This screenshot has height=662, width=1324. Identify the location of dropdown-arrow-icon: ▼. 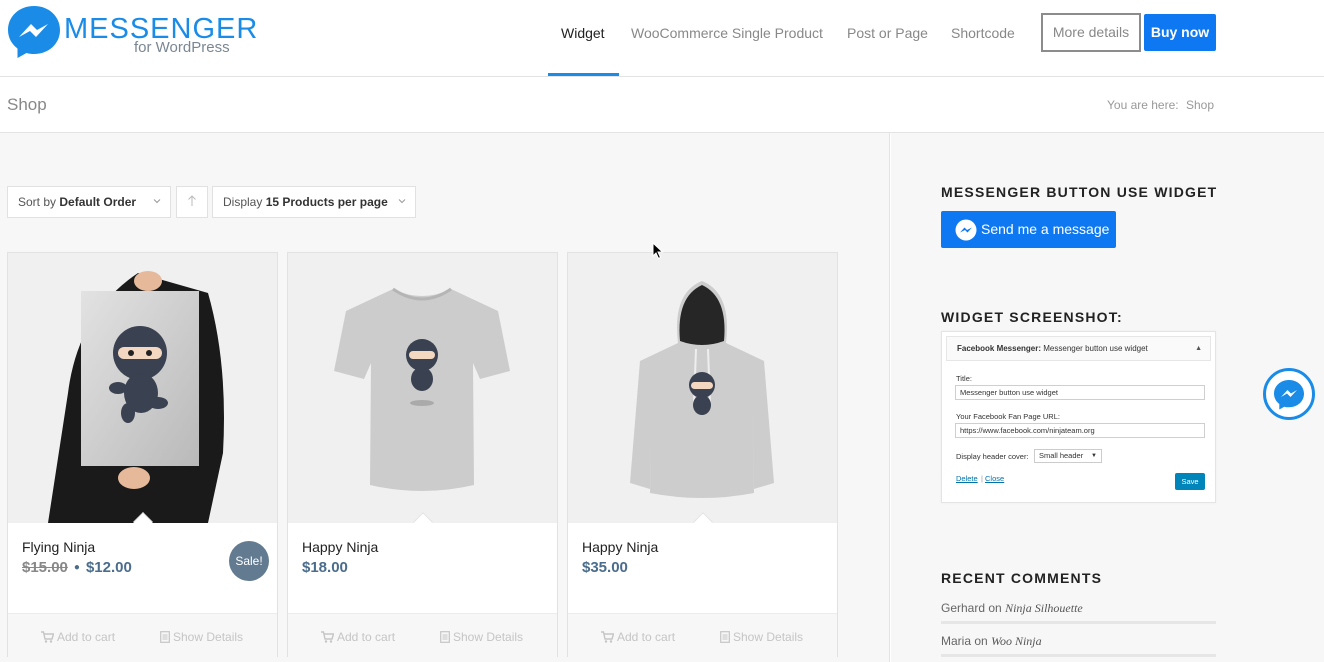
(1094, 456).